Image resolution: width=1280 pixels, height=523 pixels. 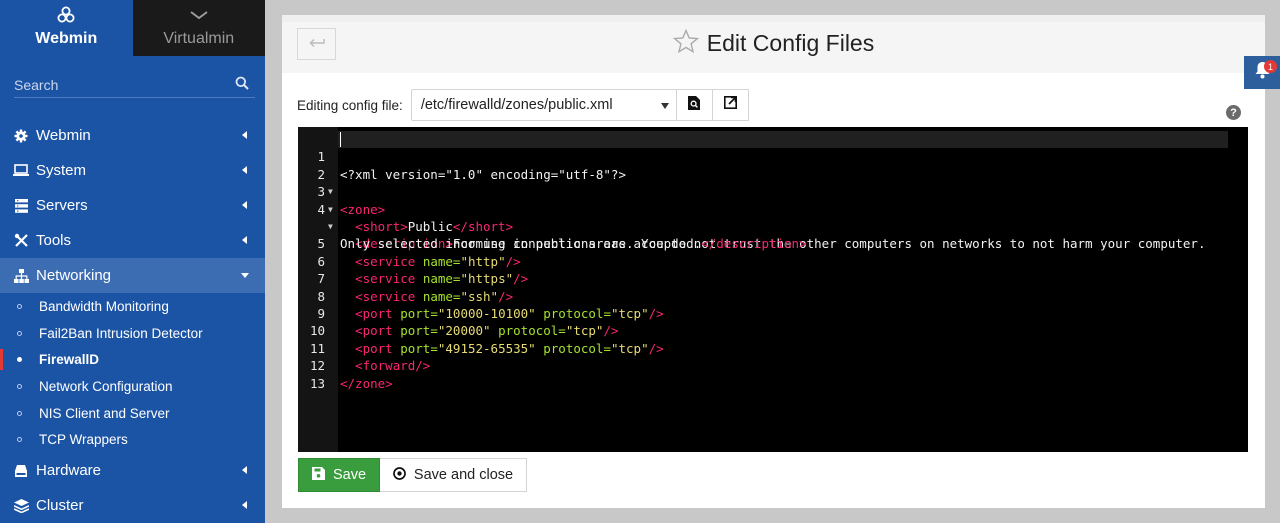 I want to click on config-file-select: /etc/firewalld/zones/public.xml, so click(x=543, y=105).